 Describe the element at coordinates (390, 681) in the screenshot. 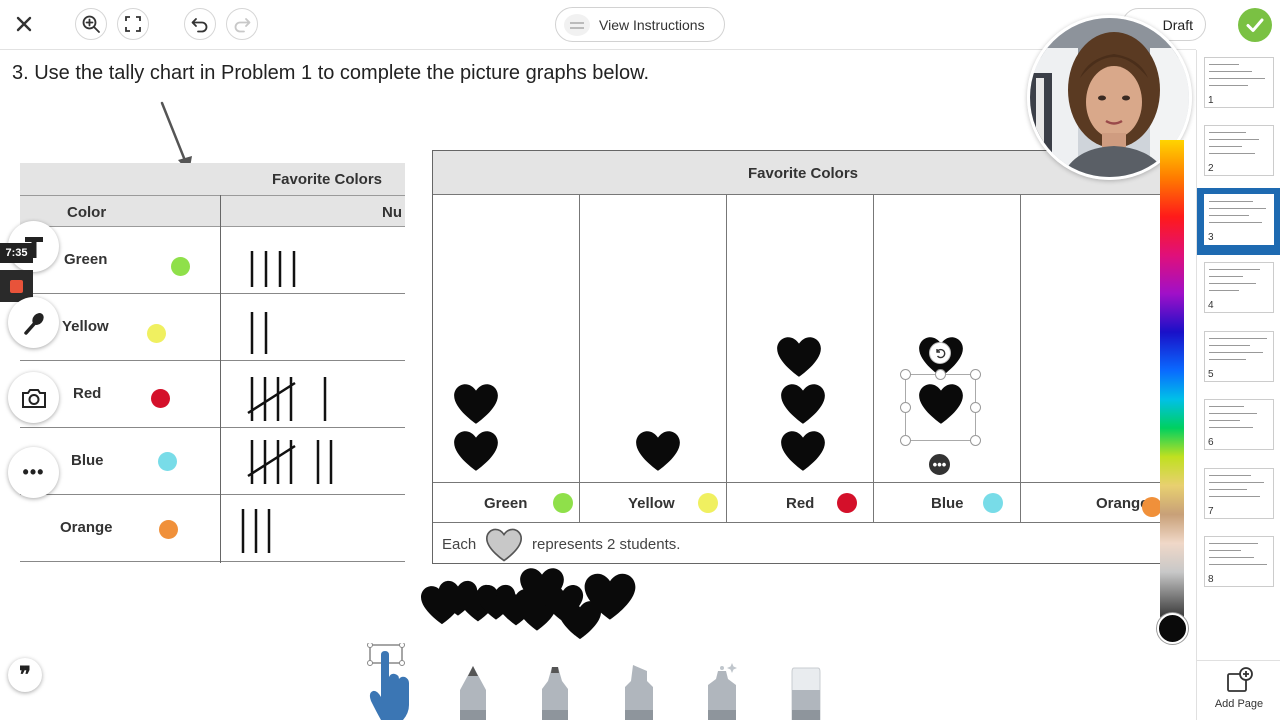

I see `select-tool-button` at that location.